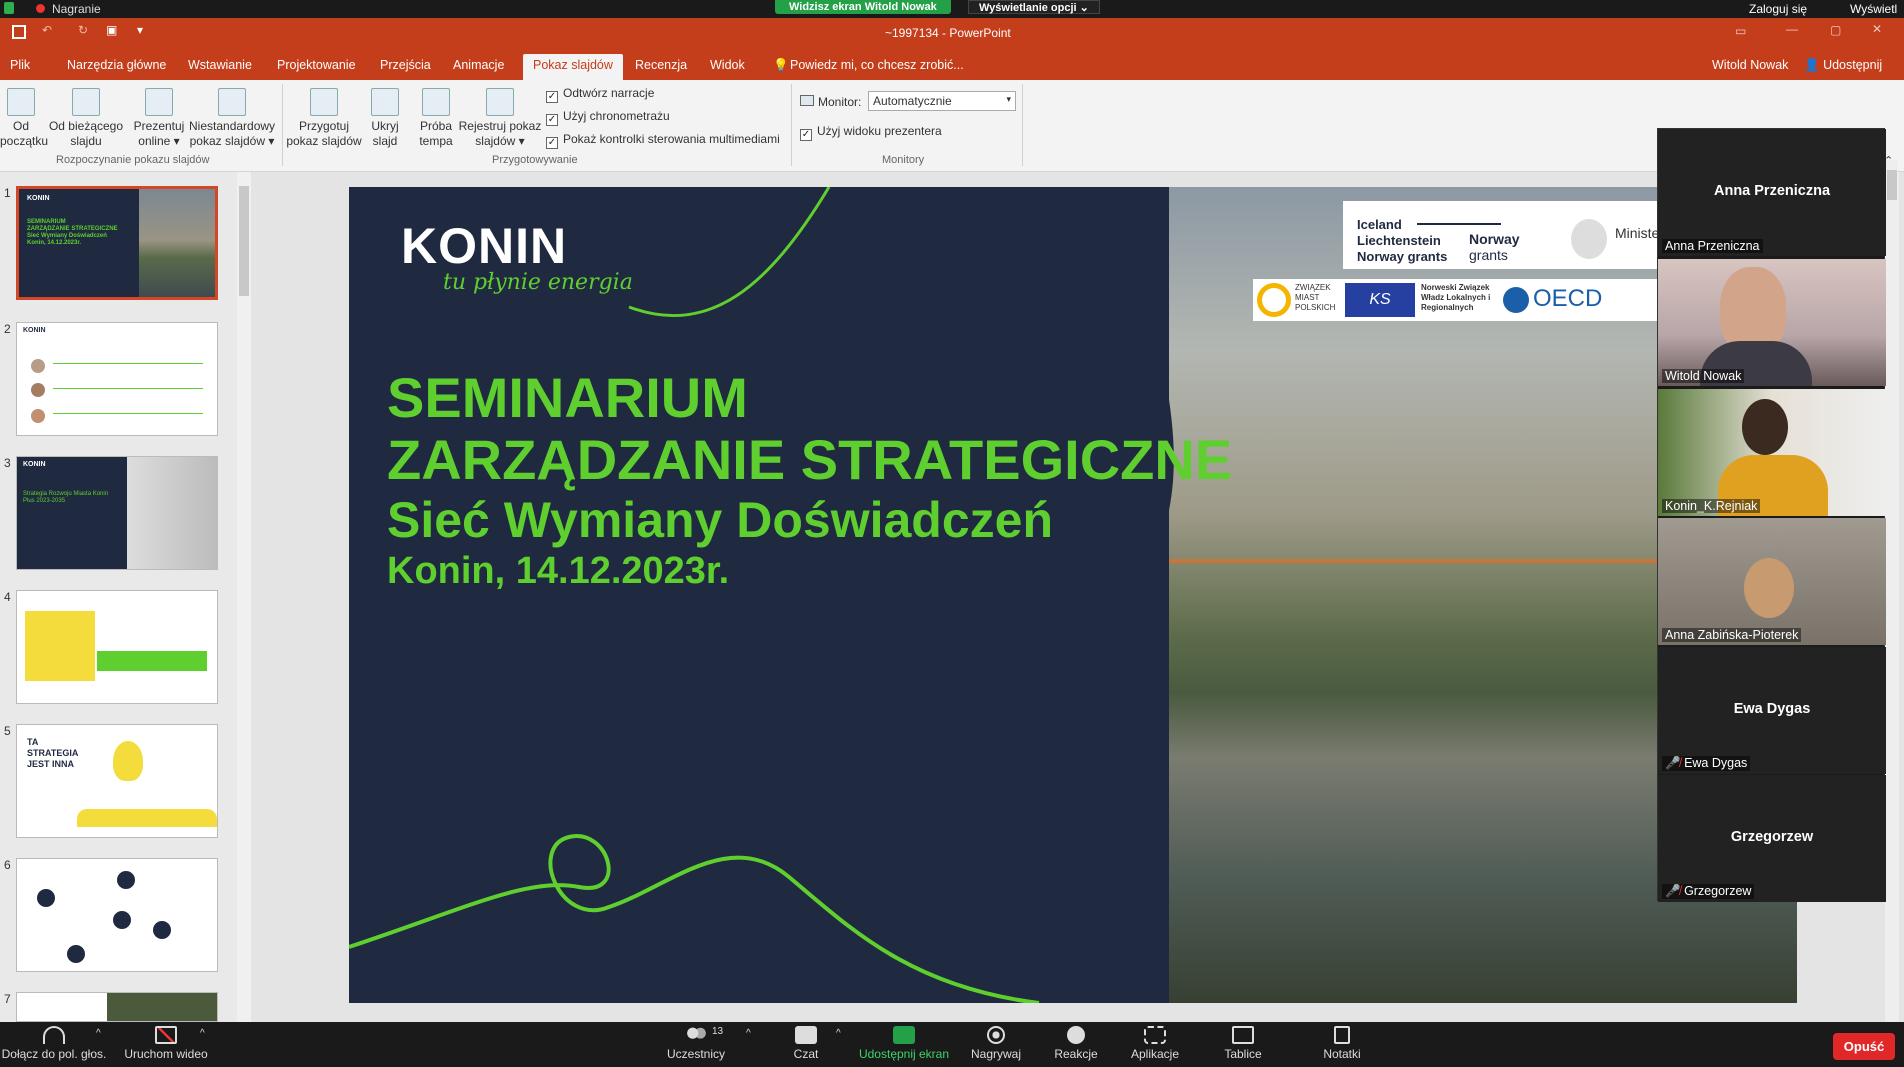 This screenshot has height=1067, width=1904. I want to click on join-audio-button: Dołącz do pol. głos., so click(54, 1044).